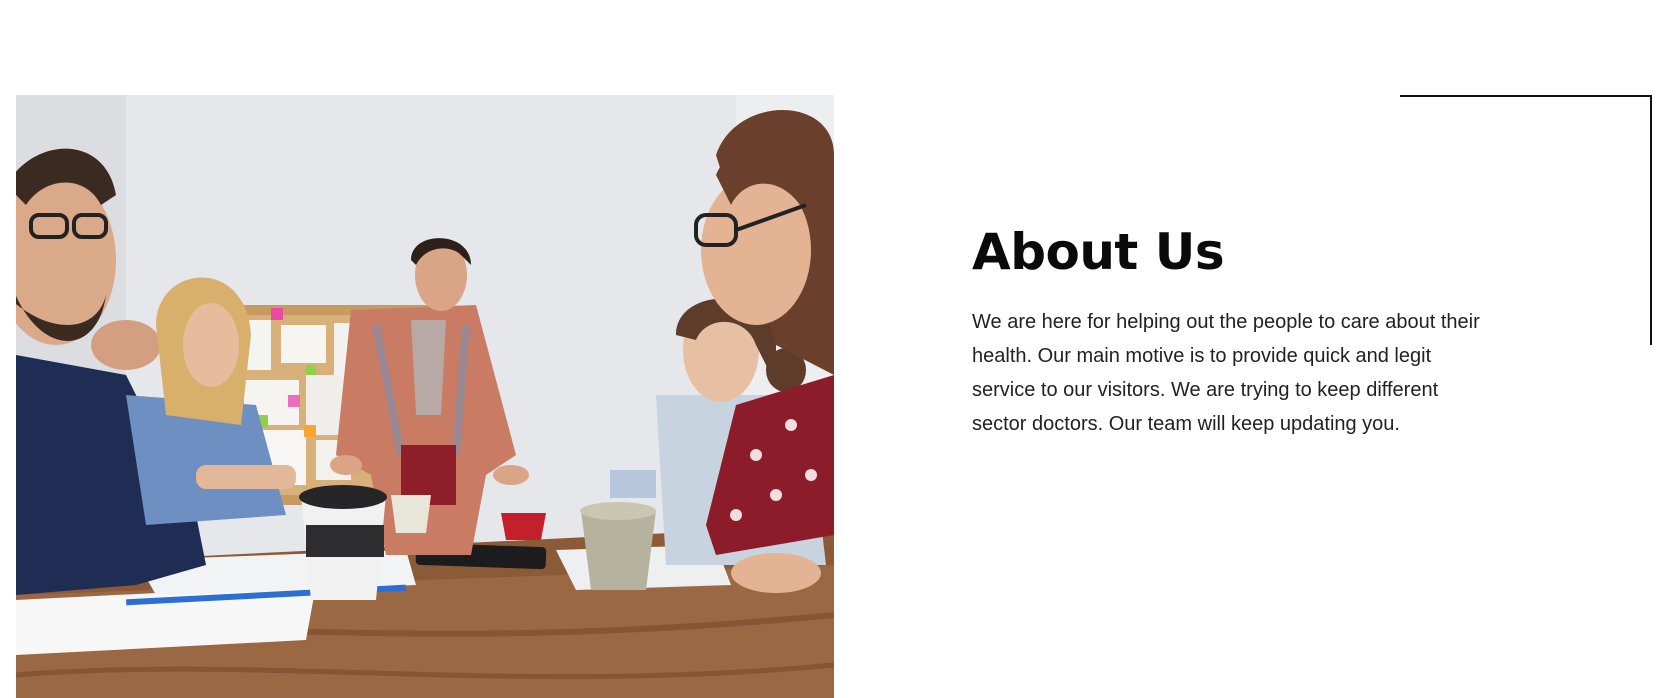 The image size is (1668, 698). I want to click on about-title: About Us, so click(1098, 252).